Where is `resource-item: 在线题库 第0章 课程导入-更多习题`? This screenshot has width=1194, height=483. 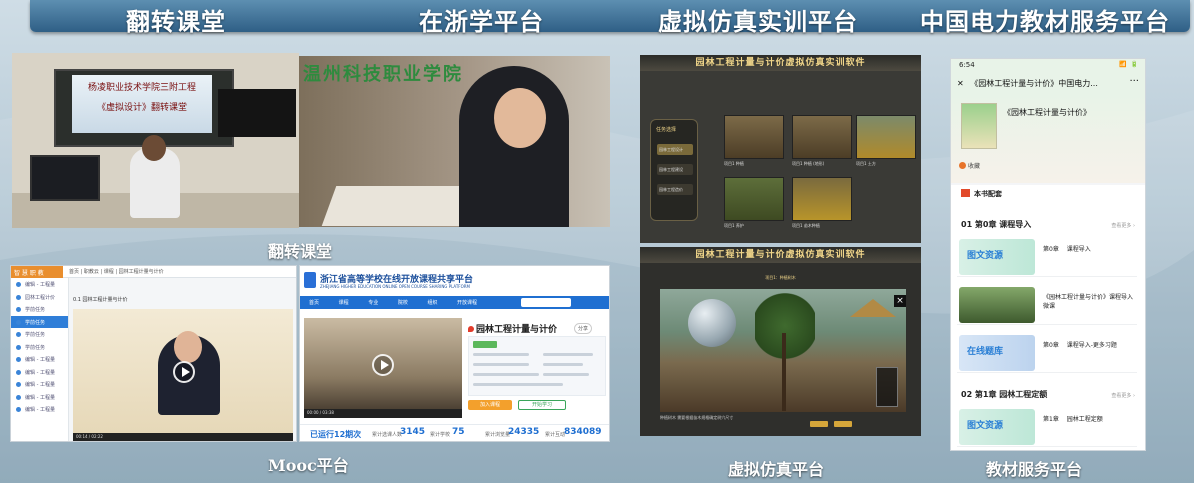
resource-item: 在线题库 第0章 课程导入-更多习题 is located at coordinates (1047, 353).